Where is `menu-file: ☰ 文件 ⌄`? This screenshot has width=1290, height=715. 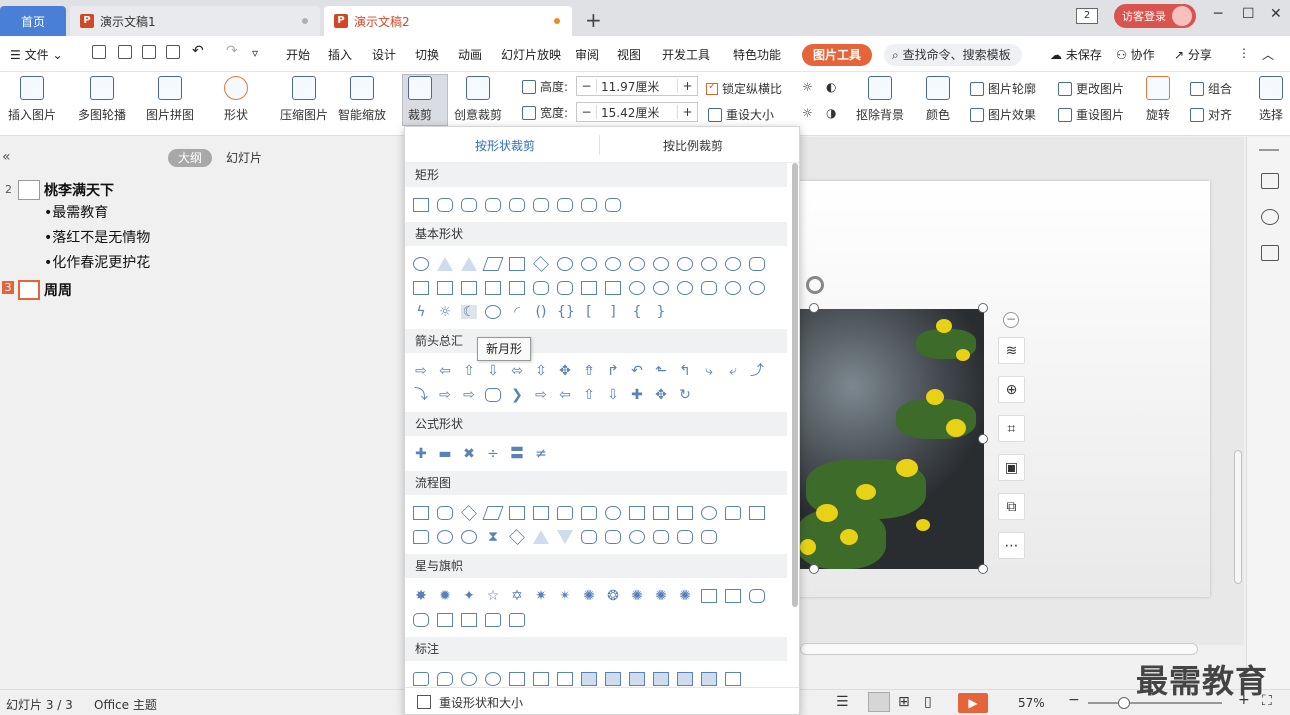 menu-file: ☰ 文件 ⌄ is located at coordinates (36, 54).